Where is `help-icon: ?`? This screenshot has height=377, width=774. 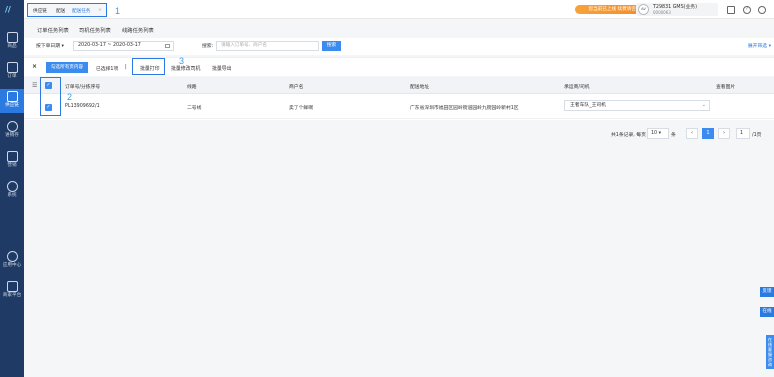
help-icon: ? is located at coordinates (747, 10).